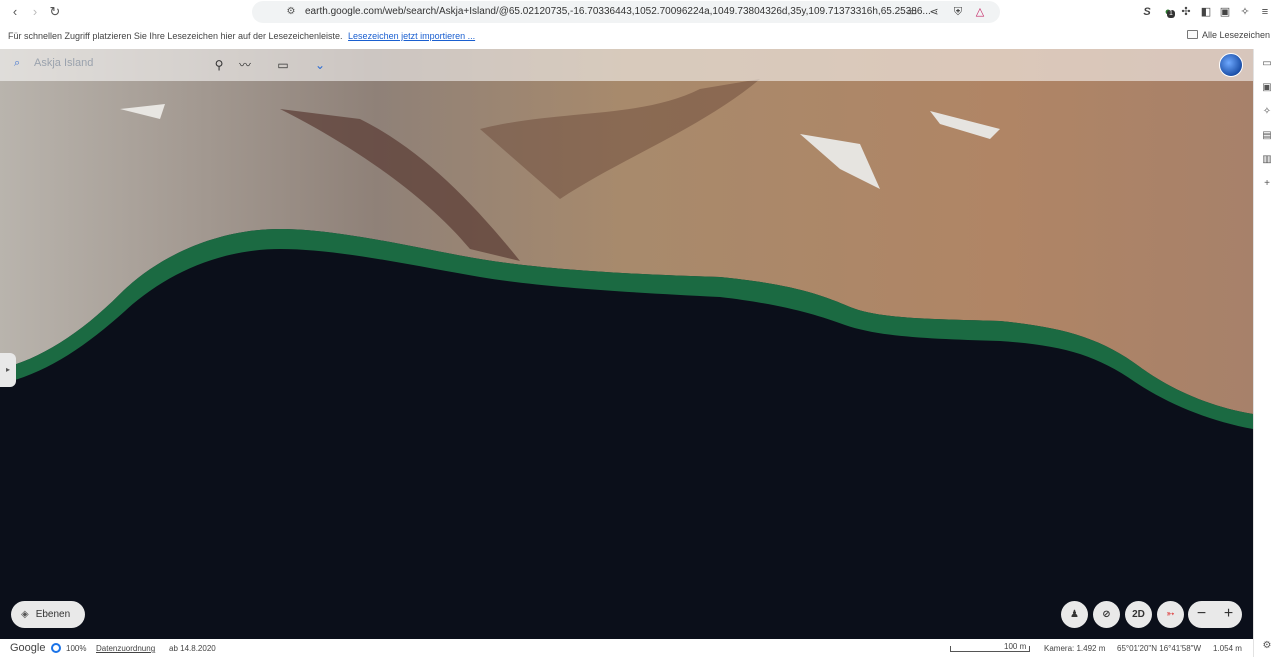 The height and width of the screenshot is (657, 1280). Describe the element at coordinates (1235, 35) in the screenshot. I see `all-bookmarks-label: Alle Lesezeichen` at that location.